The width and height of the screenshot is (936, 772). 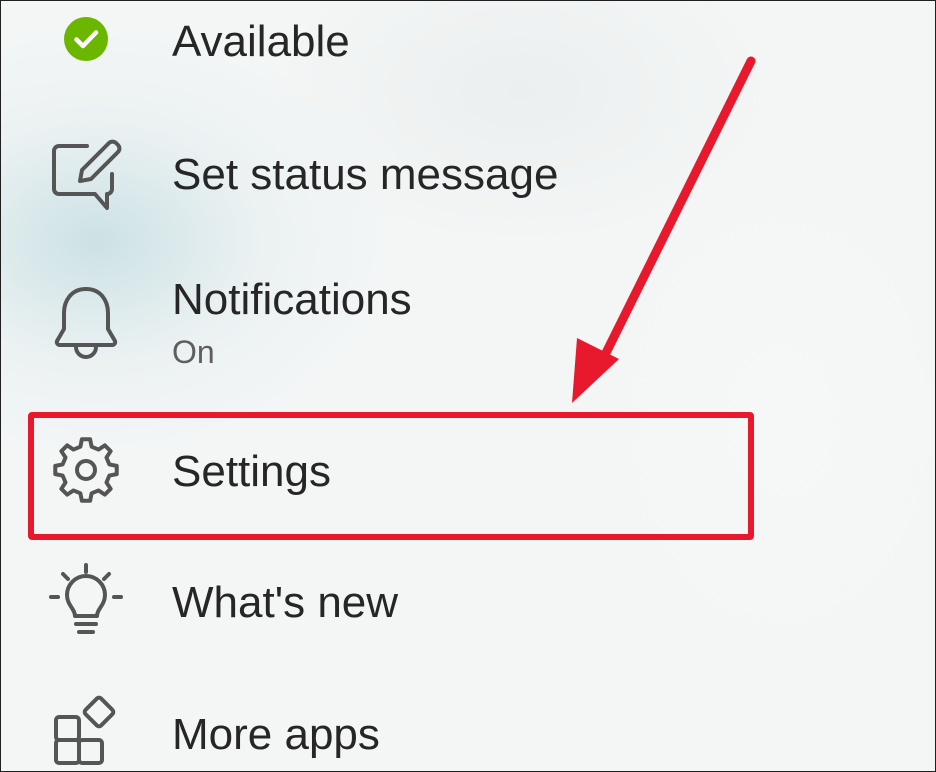 I want to click on settings-highlight-box, so click(x=391, y=476).